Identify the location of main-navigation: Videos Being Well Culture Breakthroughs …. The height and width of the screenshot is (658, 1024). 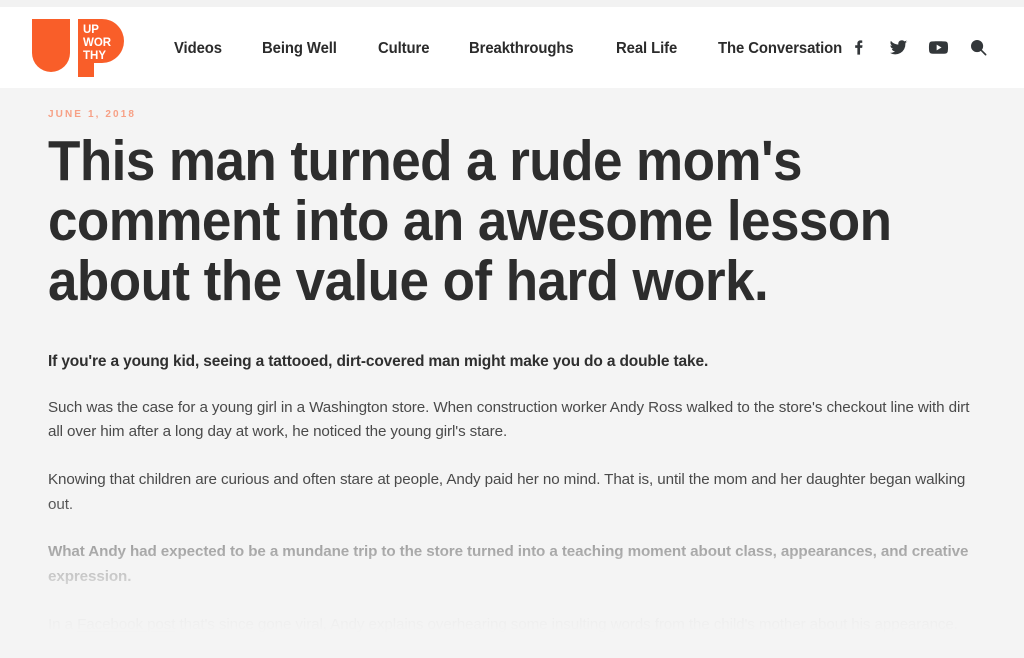
(510, 48).